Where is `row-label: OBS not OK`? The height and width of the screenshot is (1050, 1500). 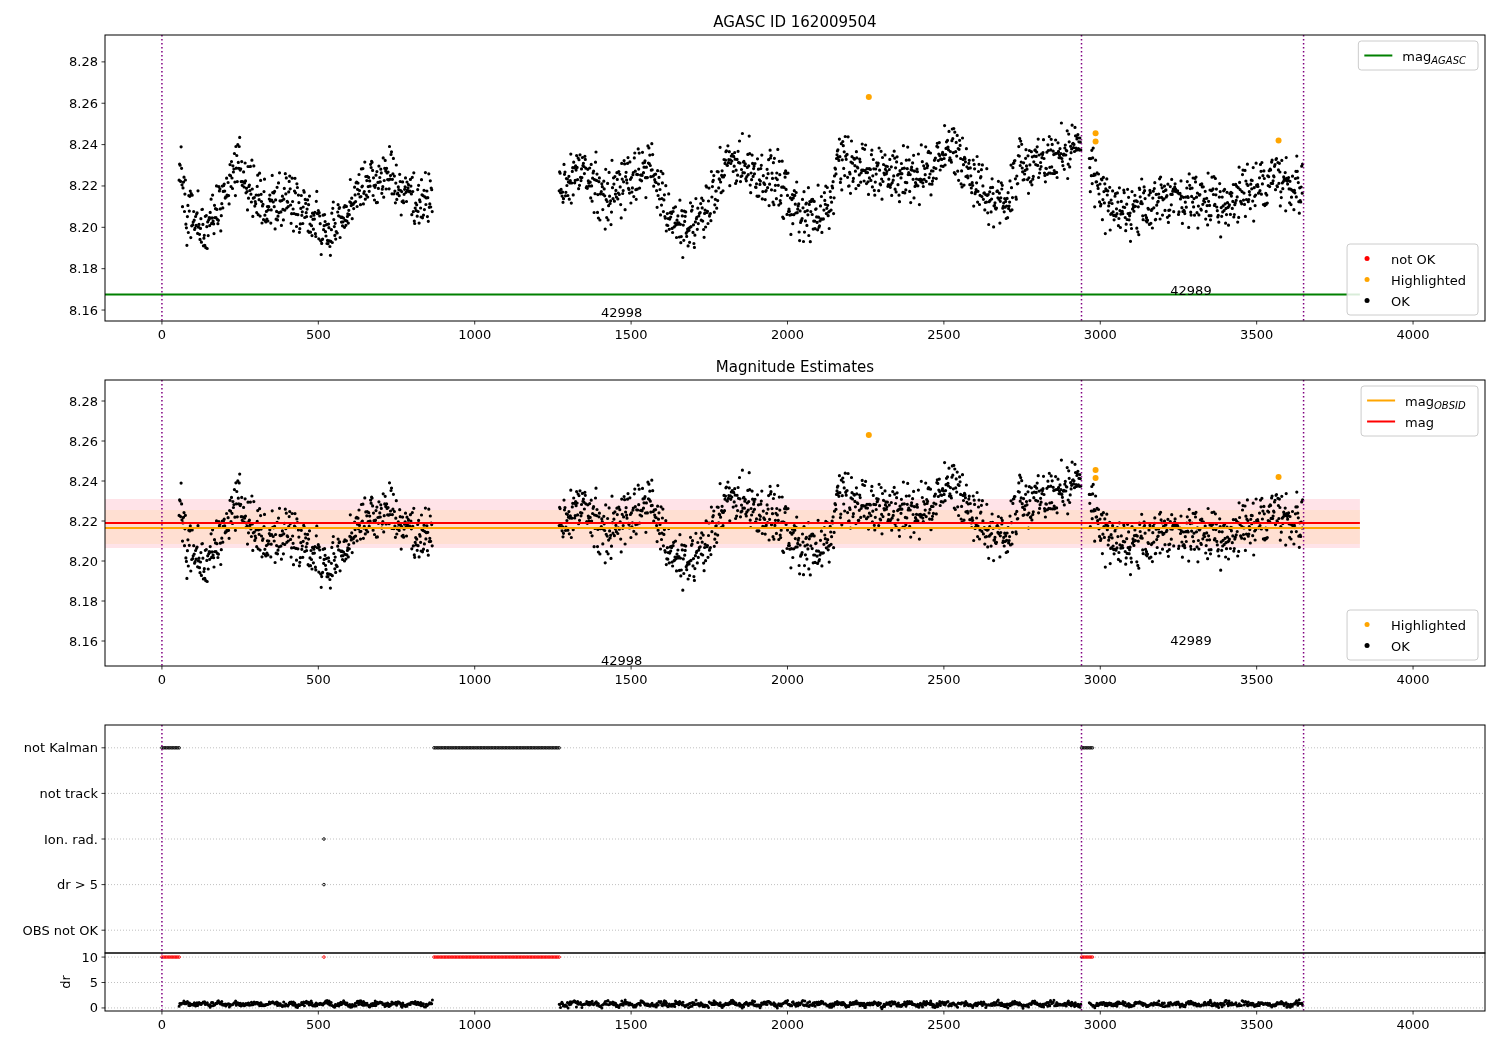 row-label: OBS not OK is located at coordinates (60, 930).